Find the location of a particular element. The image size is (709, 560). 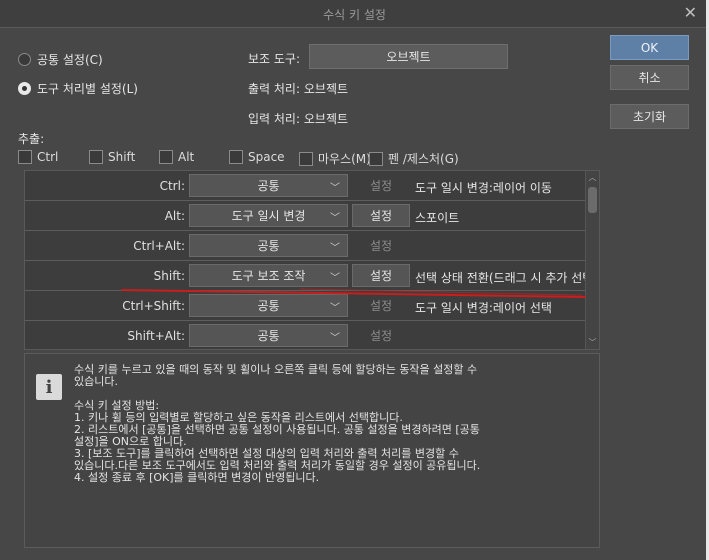

common-settings-radio: 공통 설정(C) is located at coordinates (60, 59).